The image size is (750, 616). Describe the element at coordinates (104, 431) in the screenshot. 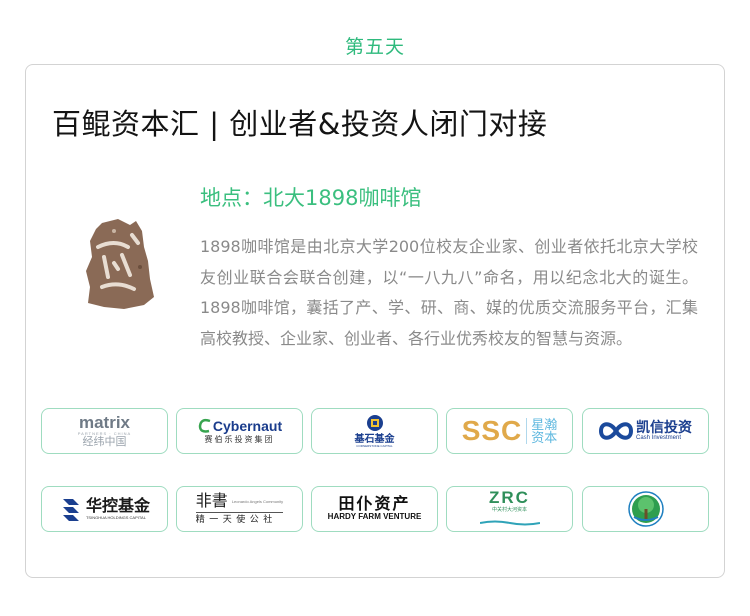

I see `partner-logo-matrix: matrix PARTNERS · CHINA 经纬中国` at that location.